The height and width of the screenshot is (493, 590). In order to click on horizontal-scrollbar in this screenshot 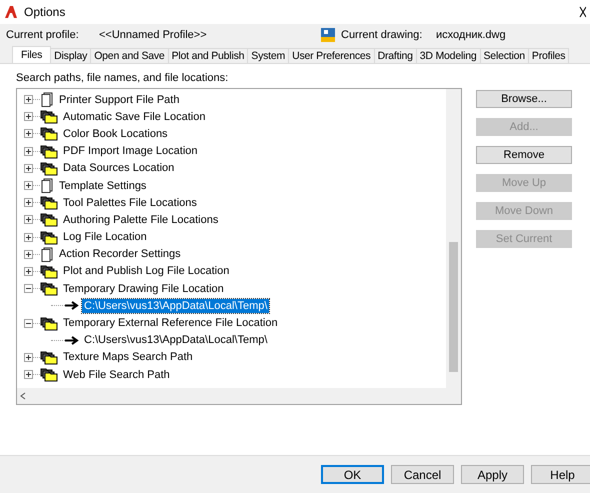, I will do `click(231, 396)`.